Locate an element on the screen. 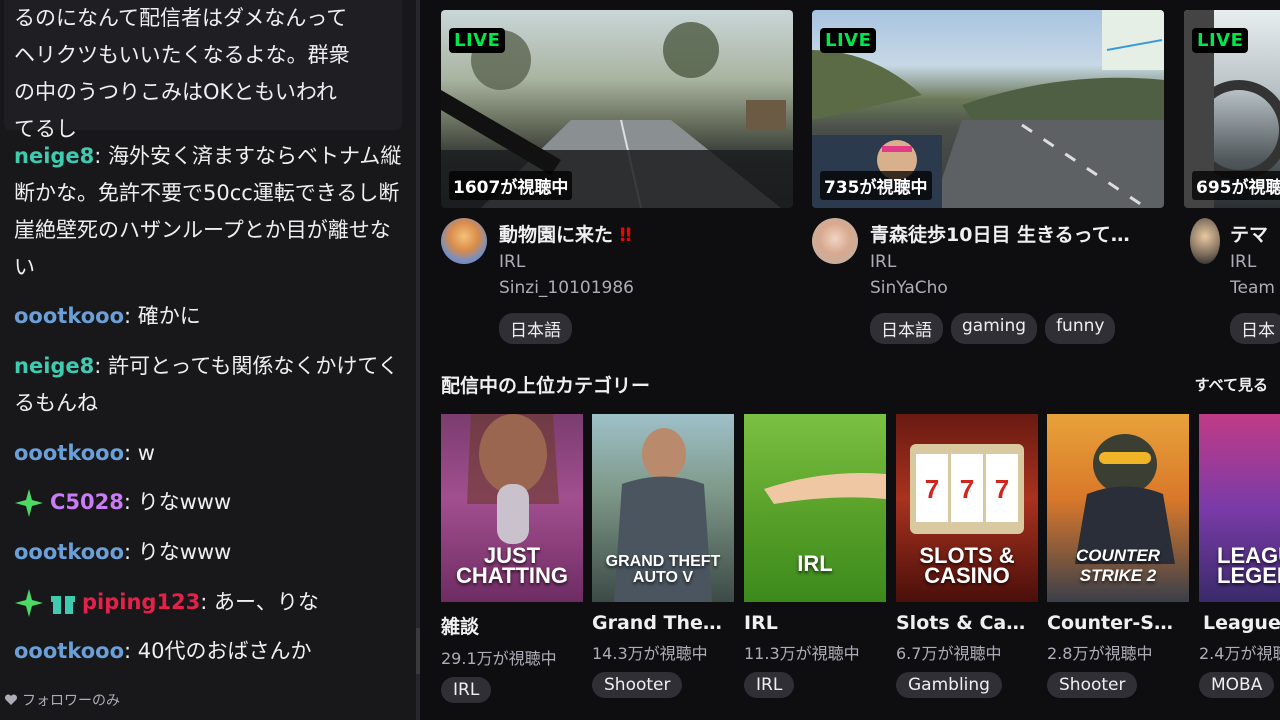 The image size is (1280, 720). viewer-count: 735が視聴中 is located at coordinates (876, 185).